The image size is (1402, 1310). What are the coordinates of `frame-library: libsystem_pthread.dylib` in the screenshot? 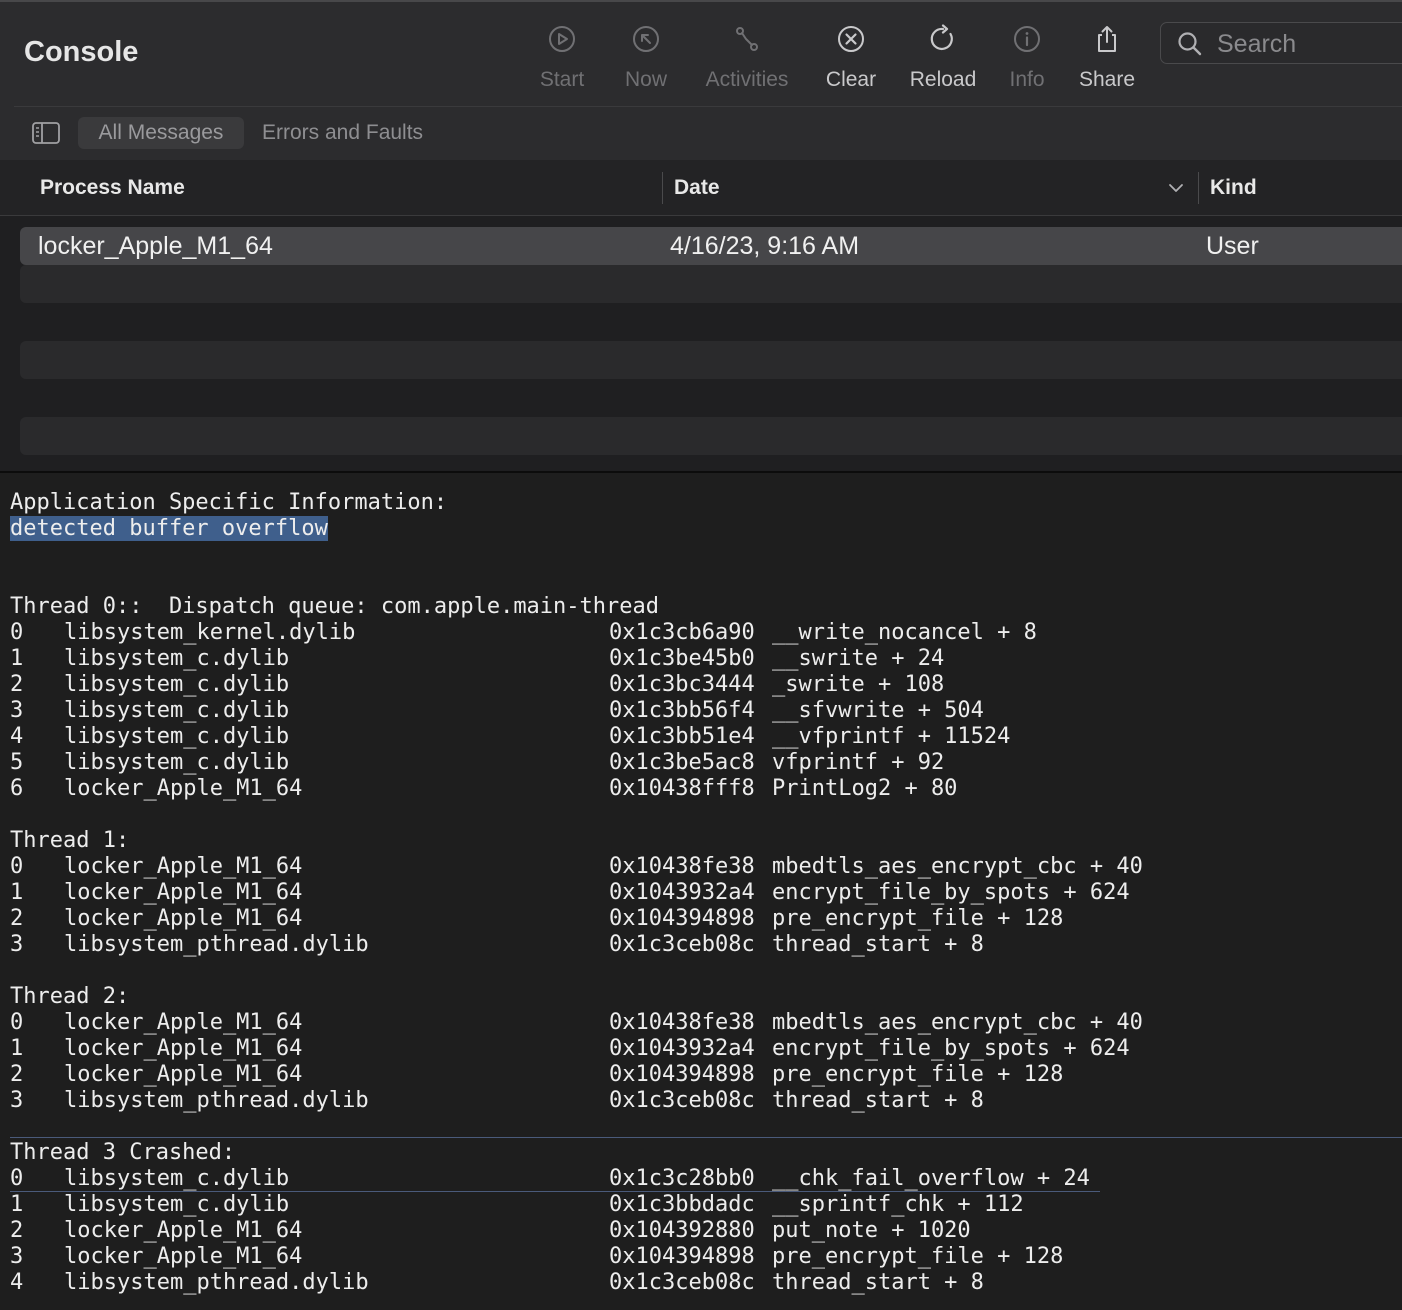 It's located at (216, 944).